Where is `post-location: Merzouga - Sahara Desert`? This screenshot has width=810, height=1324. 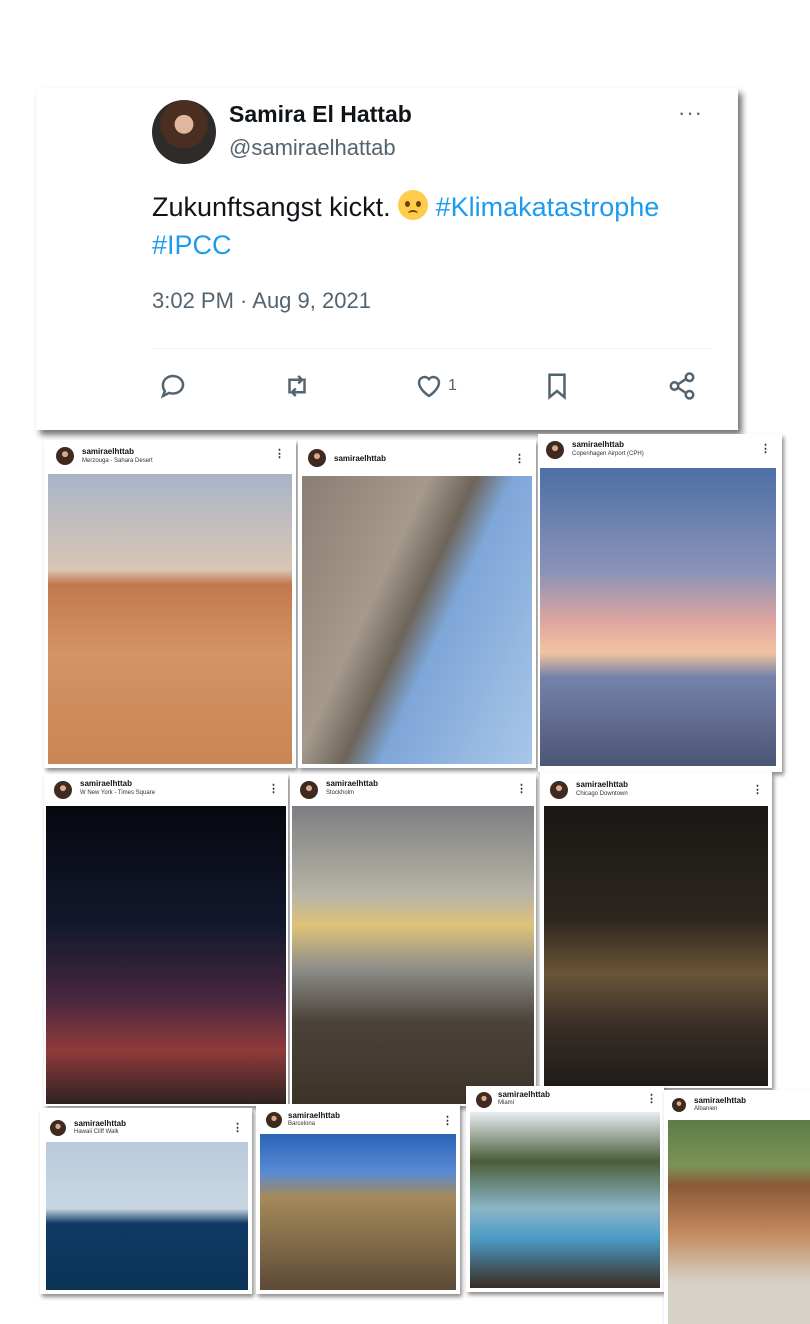
post-location: Merzouga - Sahara Desert is located at coordinates (117, 461).